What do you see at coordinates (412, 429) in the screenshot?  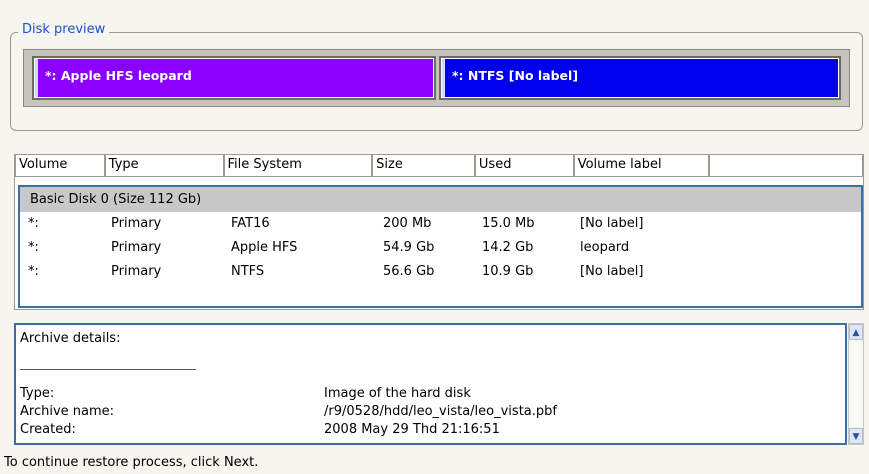 I see `field-value-created: 2008 May 29 Thd 21:16:51` at bounding box center [412, 429].